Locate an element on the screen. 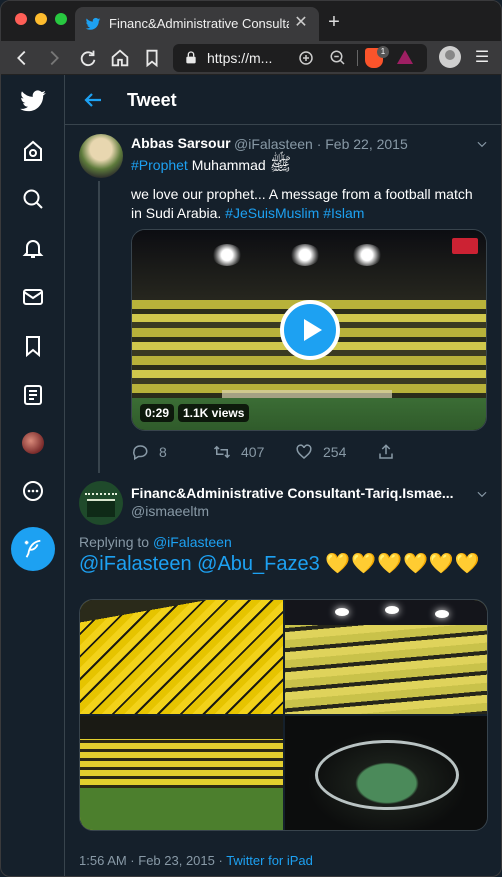 The image size is (502, 877). hashtag-link: #JeSuisMuslim is located at coordinates (272, 213).